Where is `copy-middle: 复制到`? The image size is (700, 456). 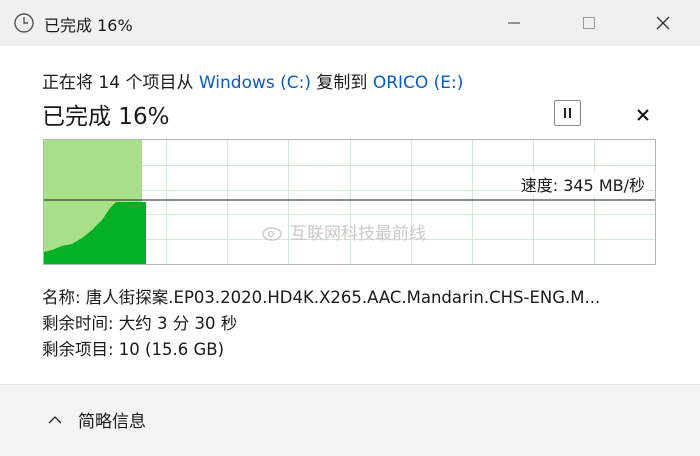
copy-middle: 复制到 is located at coordinates (342, 83).